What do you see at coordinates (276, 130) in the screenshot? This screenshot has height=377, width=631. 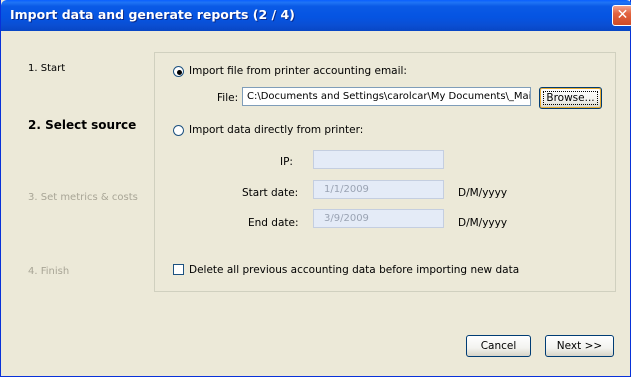 I see `printer-source-label: Import data directly from printer:` at bounding box center [276, 130].